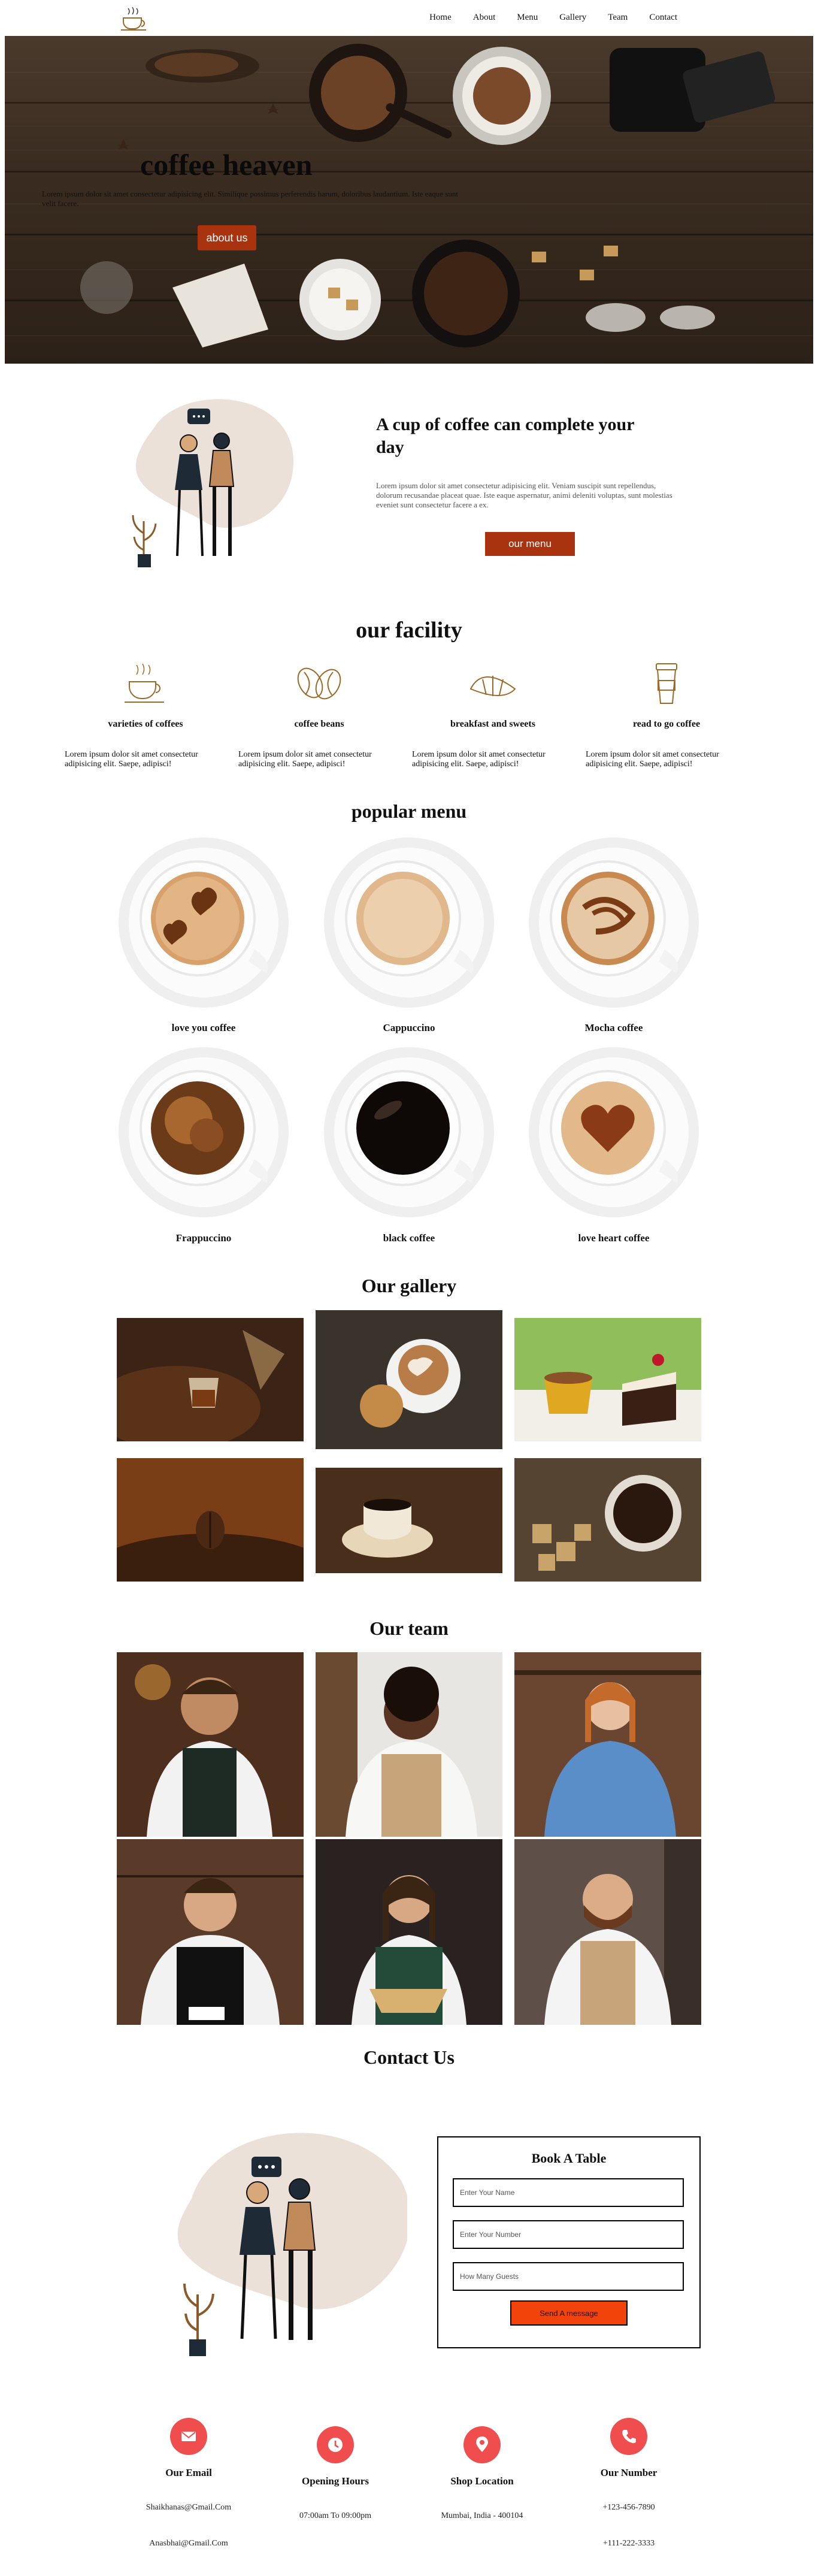 This screenshot has width=818, height=2576. Describe the element at coordinates (189, 2507) in the screenshot. I see `info-line: Shaikhanas@Gmail.Com` at that location.